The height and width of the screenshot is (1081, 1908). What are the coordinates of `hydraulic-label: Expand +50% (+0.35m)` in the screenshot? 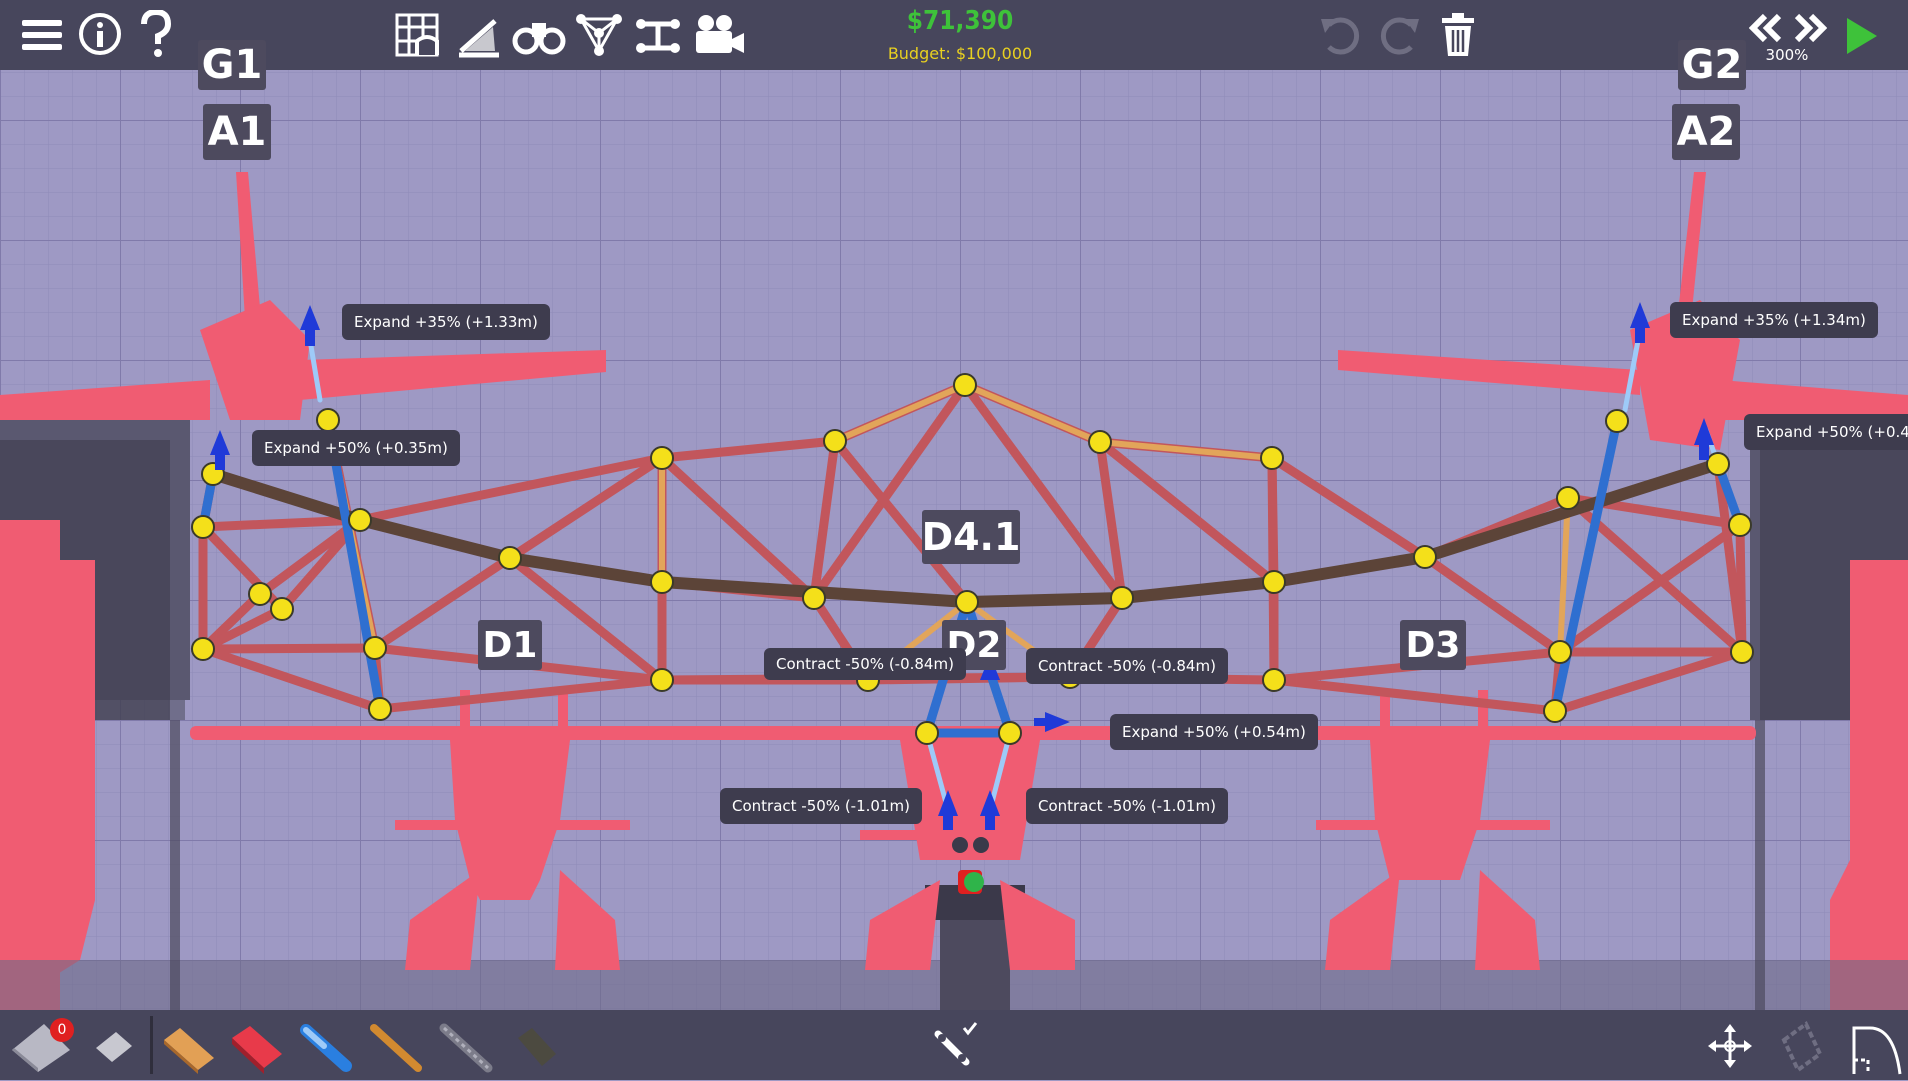 It's located at (356, 448).